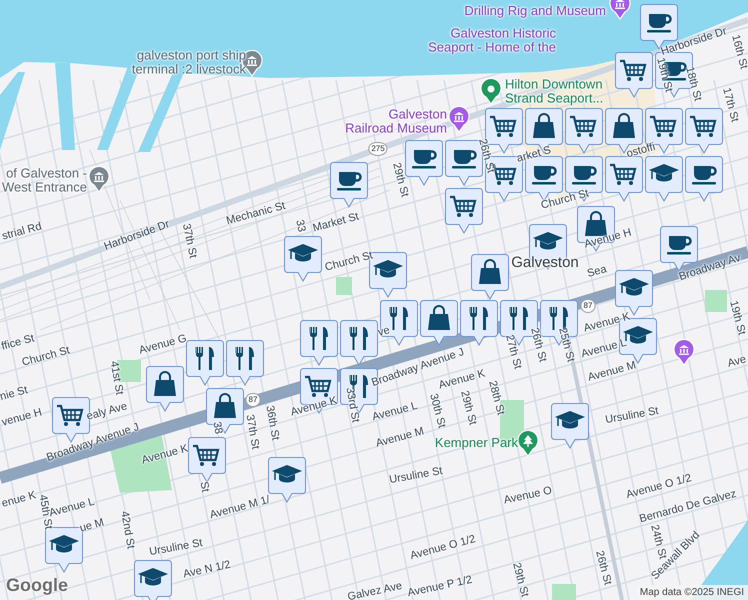 The height and width of the screenshot is (600, 748). Describe the element at coordinates (528, 443) in the screenshot. I see `tree-pin-icon` at that location.